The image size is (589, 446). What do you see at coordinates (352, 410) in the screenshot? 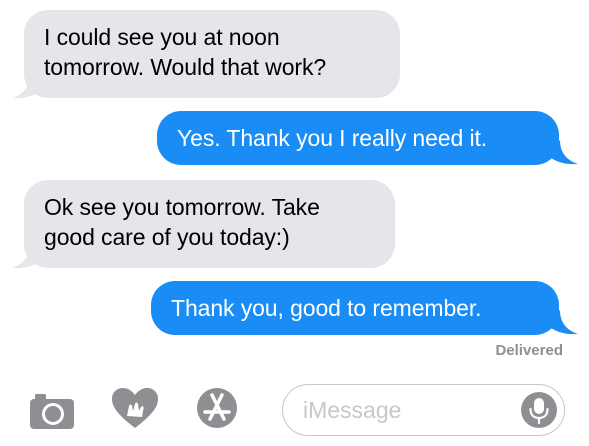
I see `message-placeholder: iMessage` at bounding box center [352, 410].